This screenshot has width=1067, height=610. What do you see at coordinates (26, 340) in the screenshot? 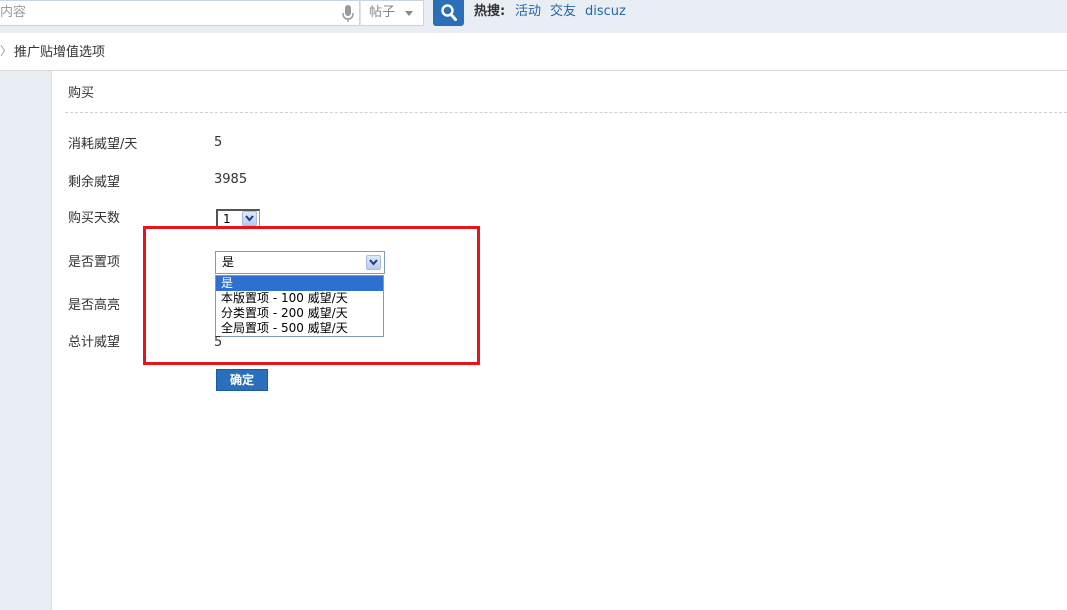
I see `left-sidebar` at bounding box center [26, 340].